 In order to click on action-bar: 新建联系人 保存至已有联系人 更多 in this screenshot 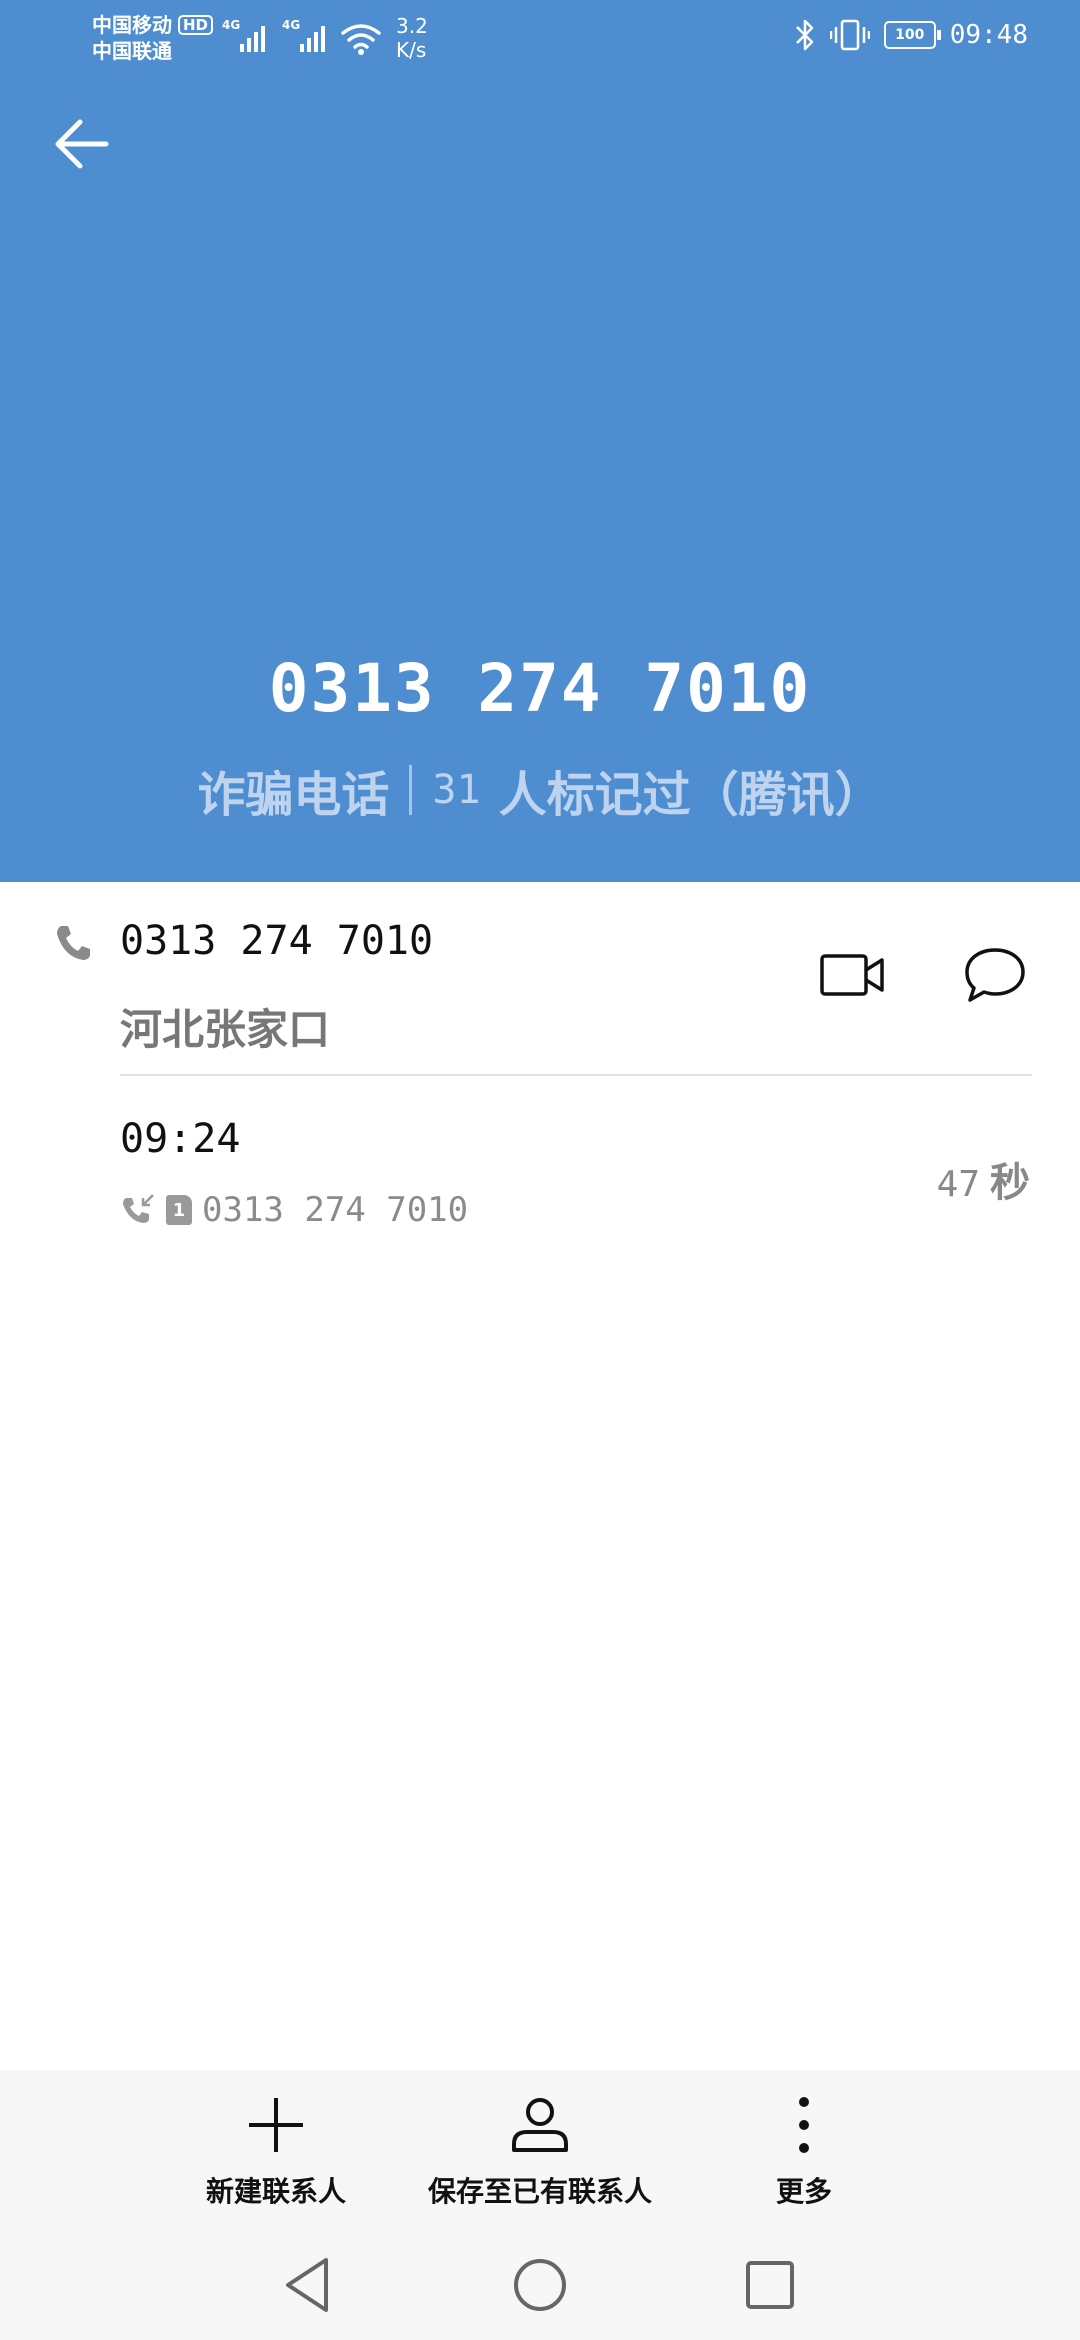, I will do `click(540, 2150)`.